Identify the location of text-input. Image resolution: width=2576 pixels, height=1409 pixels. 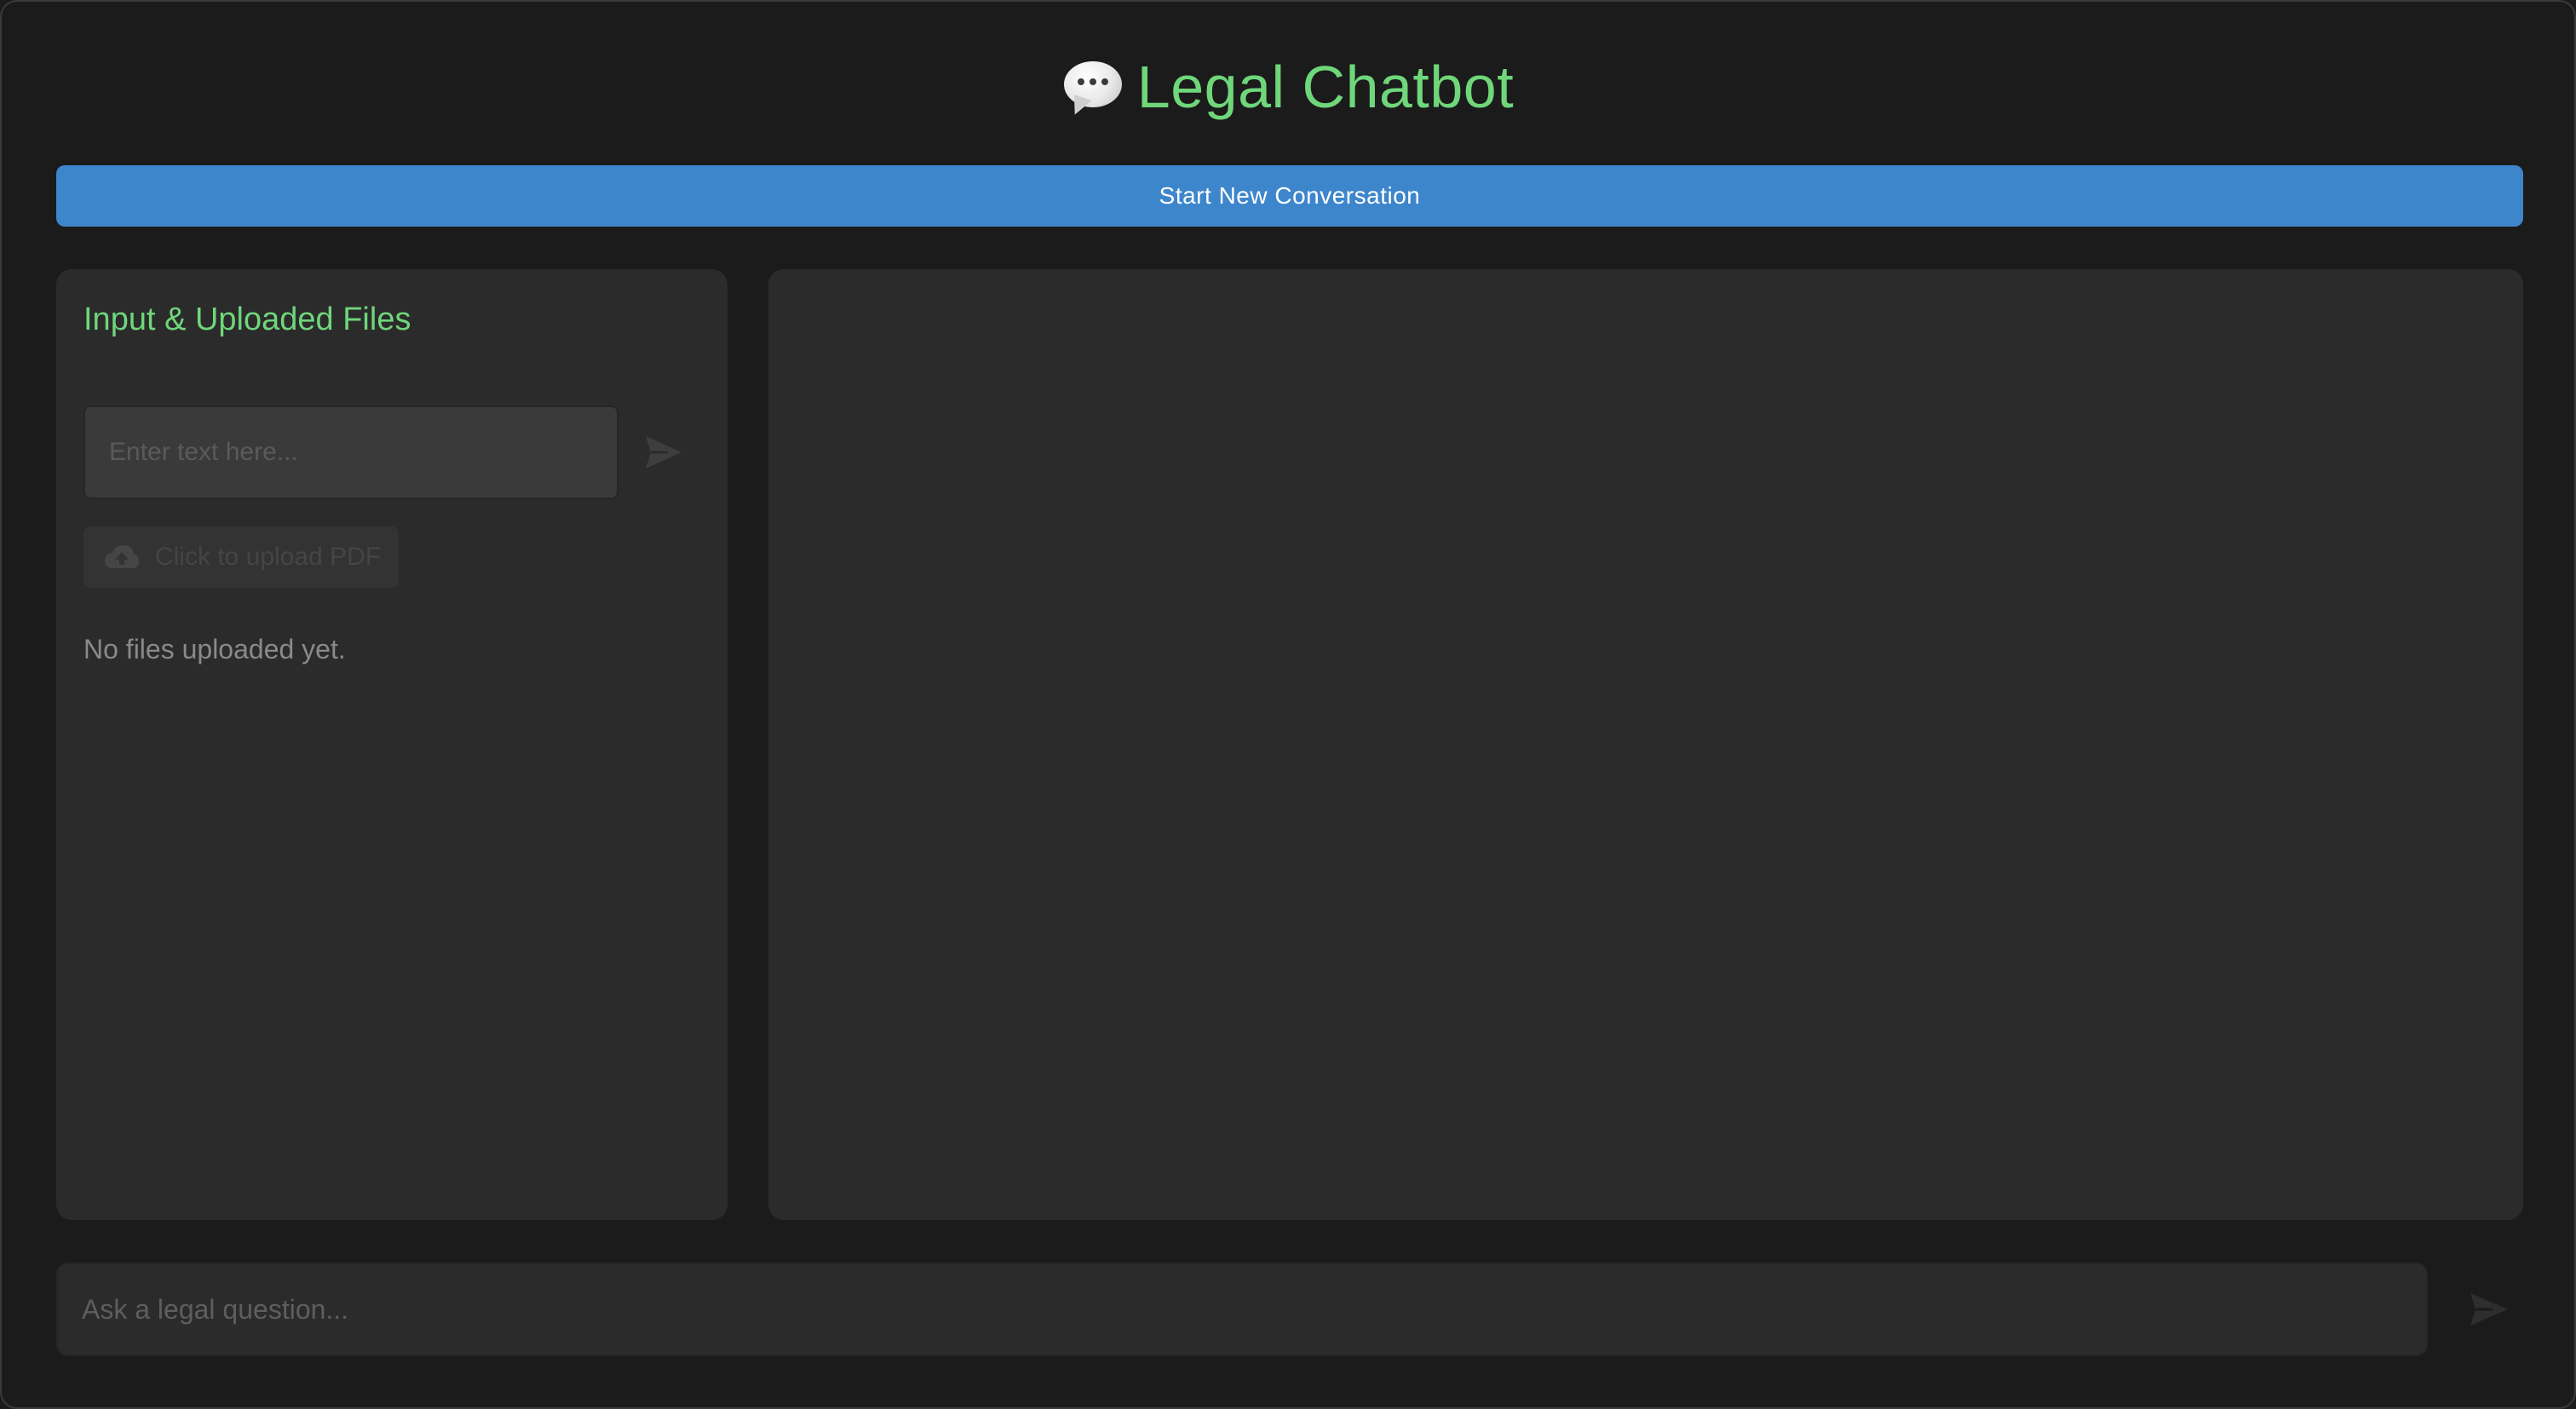
(351, 452).